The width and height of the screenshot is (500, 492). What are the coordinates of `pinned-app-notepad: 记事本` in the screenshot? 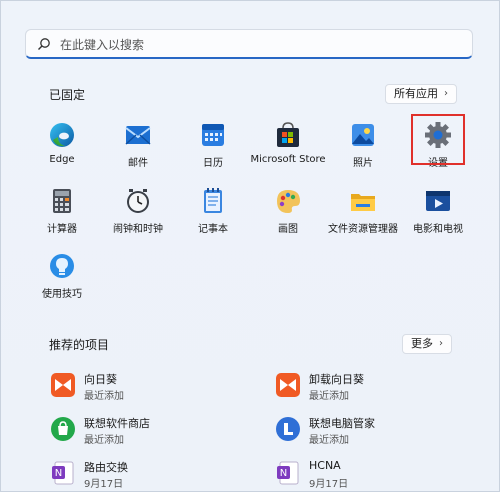 It's located at (213, 210).